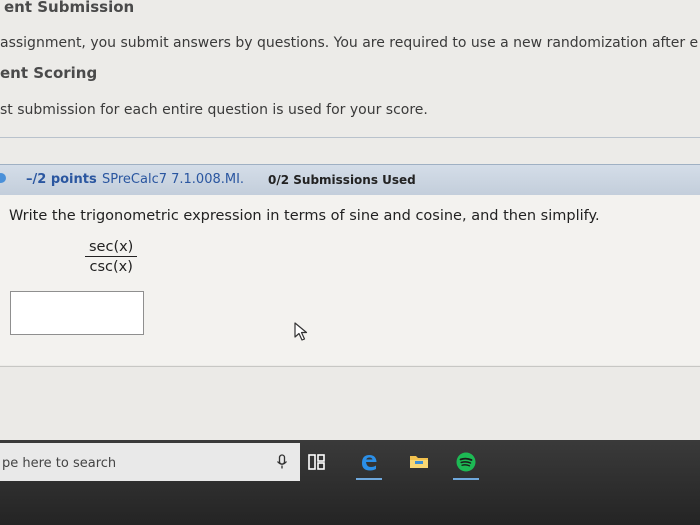 This screenshot has height=525, width=700. I want to click on page-lower-area, so click(350, 403).